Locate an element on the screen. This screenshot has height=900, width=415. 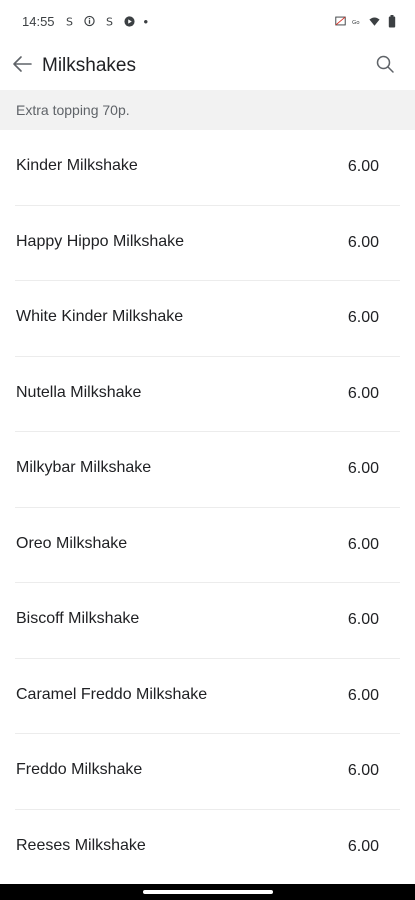
menu-item: Caramel Freddo Milkshake 6.00 is located at coordinates (207, 696).